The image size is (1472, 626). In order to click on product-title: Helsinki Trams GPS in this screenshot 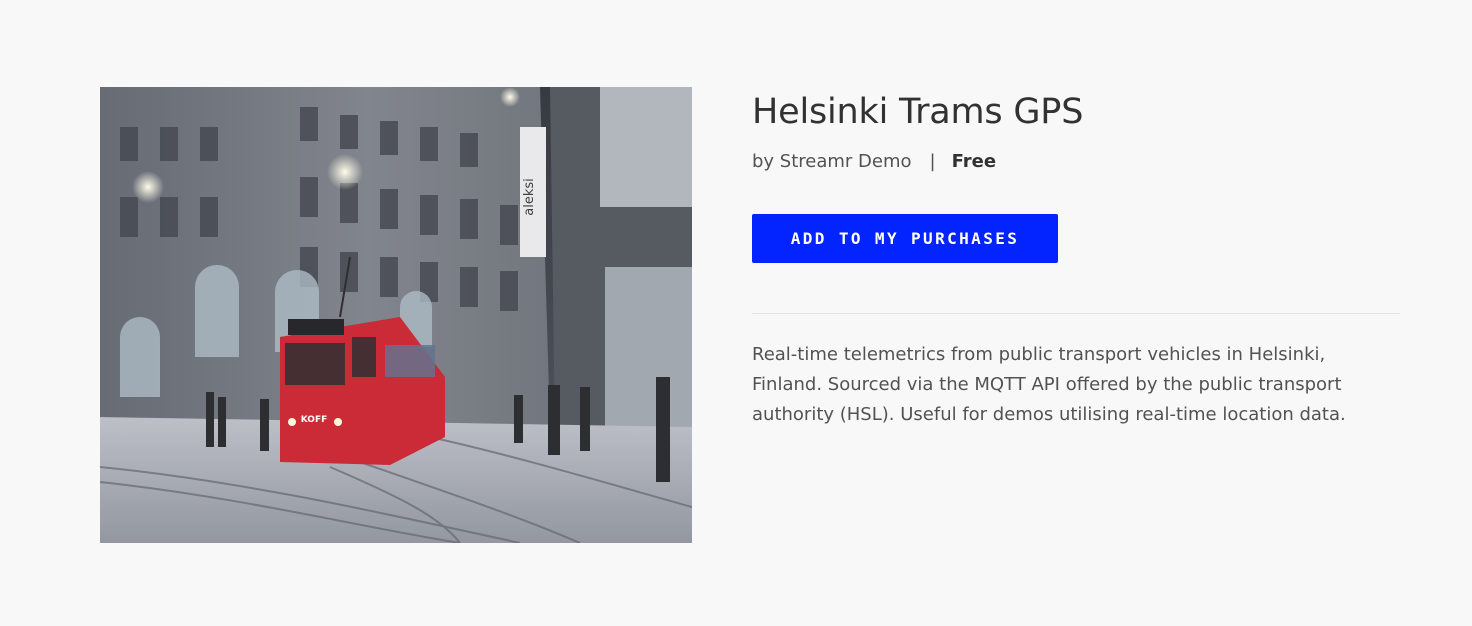, I will do `click(918, 112)`.